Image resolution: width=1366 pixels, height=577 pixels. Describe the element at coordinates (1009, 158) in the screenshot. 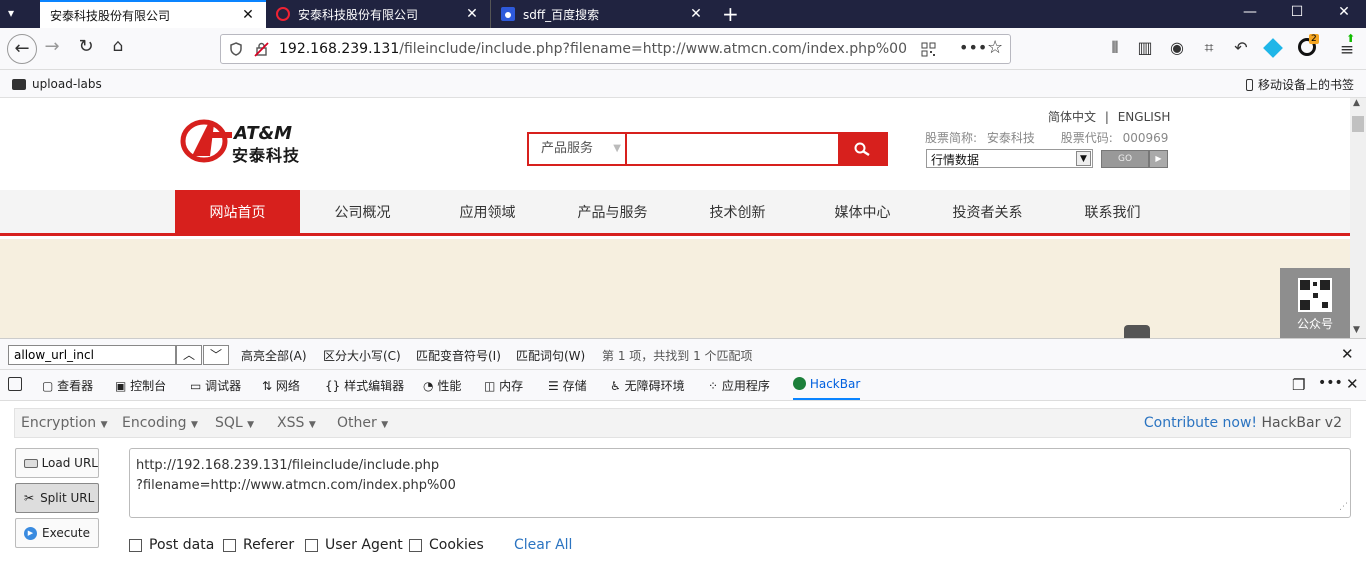

I see `quote-select: 行情数据 ▼` at that location.